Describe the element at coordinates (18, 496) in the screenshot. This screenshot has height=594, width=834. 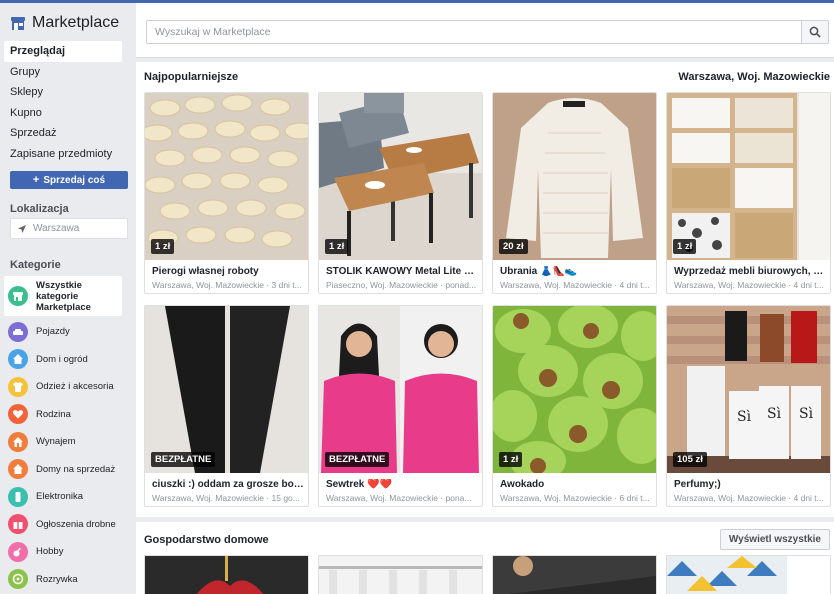
I see `phone-icon` at that location.